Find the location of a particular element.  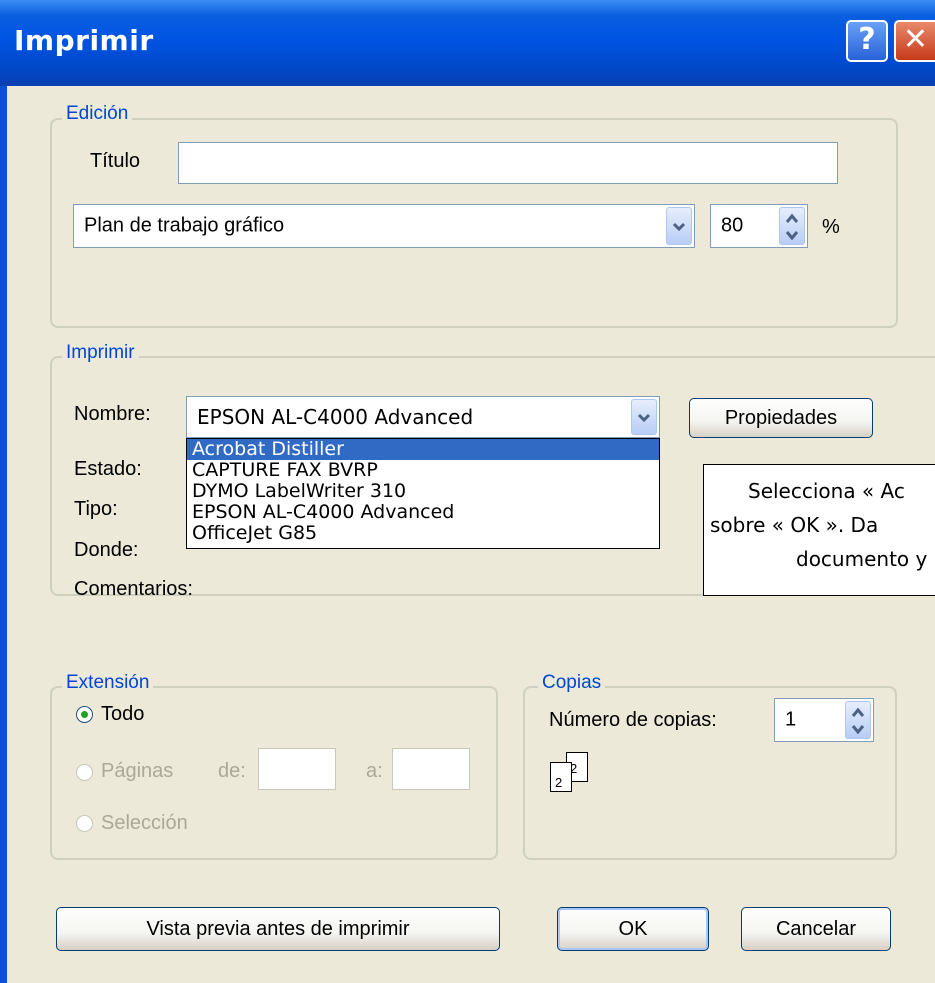

printer-option: Acrobat Distiller is located at coordinates (423, 449).